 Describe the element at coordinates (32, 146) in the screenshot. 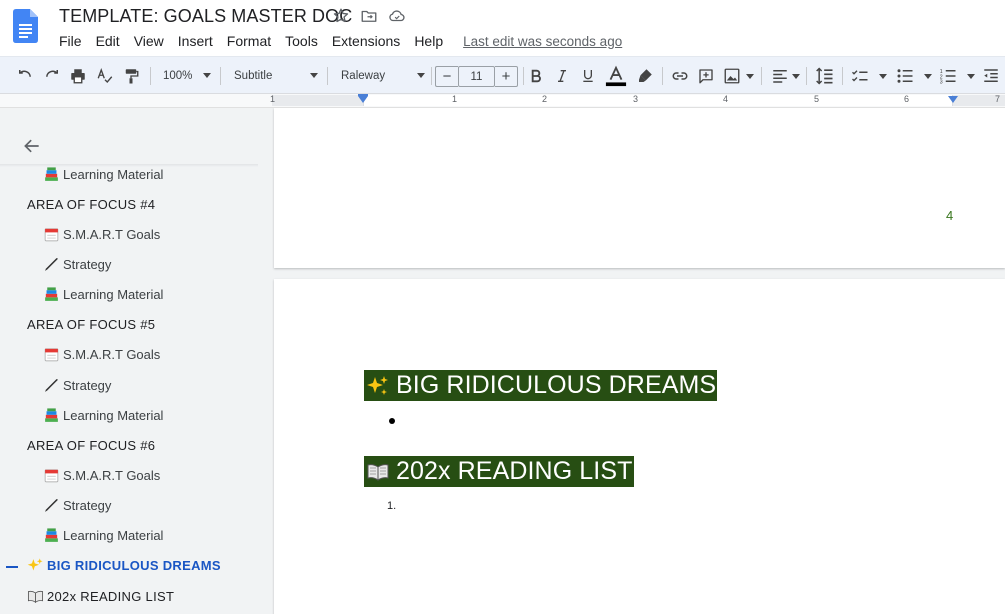

I see `back-arrow-icon` at that location.